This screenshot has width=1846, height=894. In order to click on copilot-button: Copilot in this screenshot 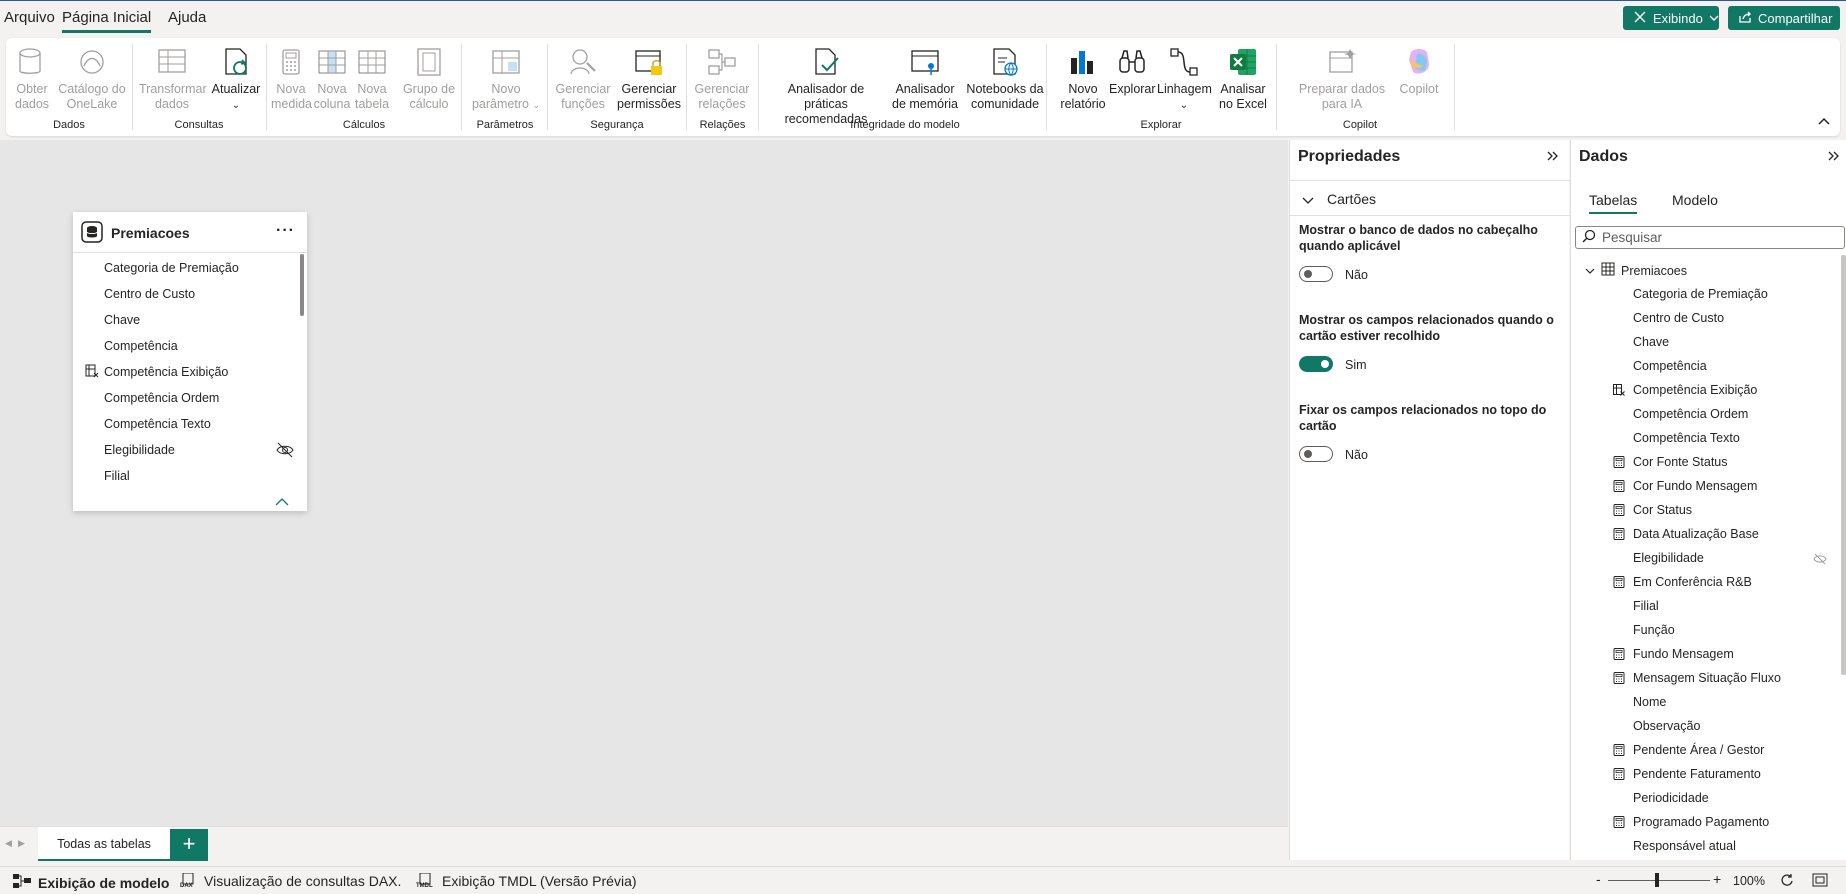, I will do `click(1419, 71)`.